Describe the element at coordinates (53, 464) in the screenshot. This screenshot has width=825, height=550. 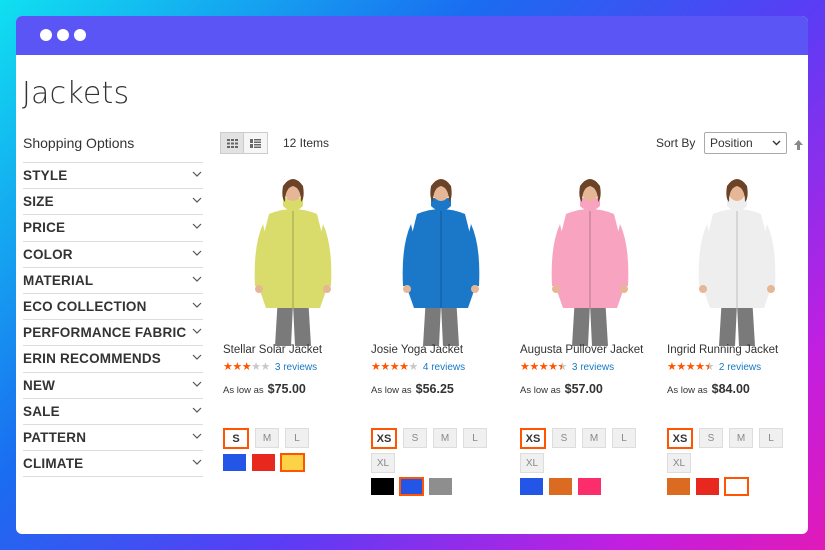
I see `filter-label: CLIMATE` at that location.